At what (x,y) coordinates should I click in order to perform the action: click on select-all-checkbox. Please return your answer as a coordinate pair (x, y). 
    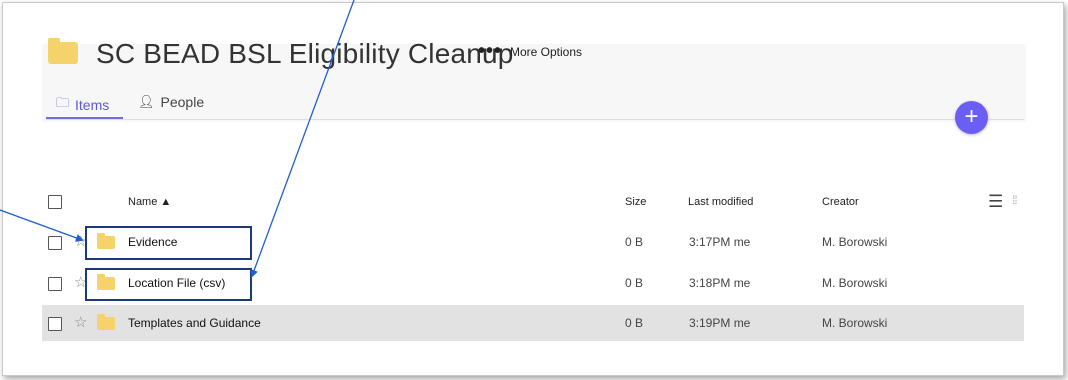
    Looking at the image, I should click on (55, 202).